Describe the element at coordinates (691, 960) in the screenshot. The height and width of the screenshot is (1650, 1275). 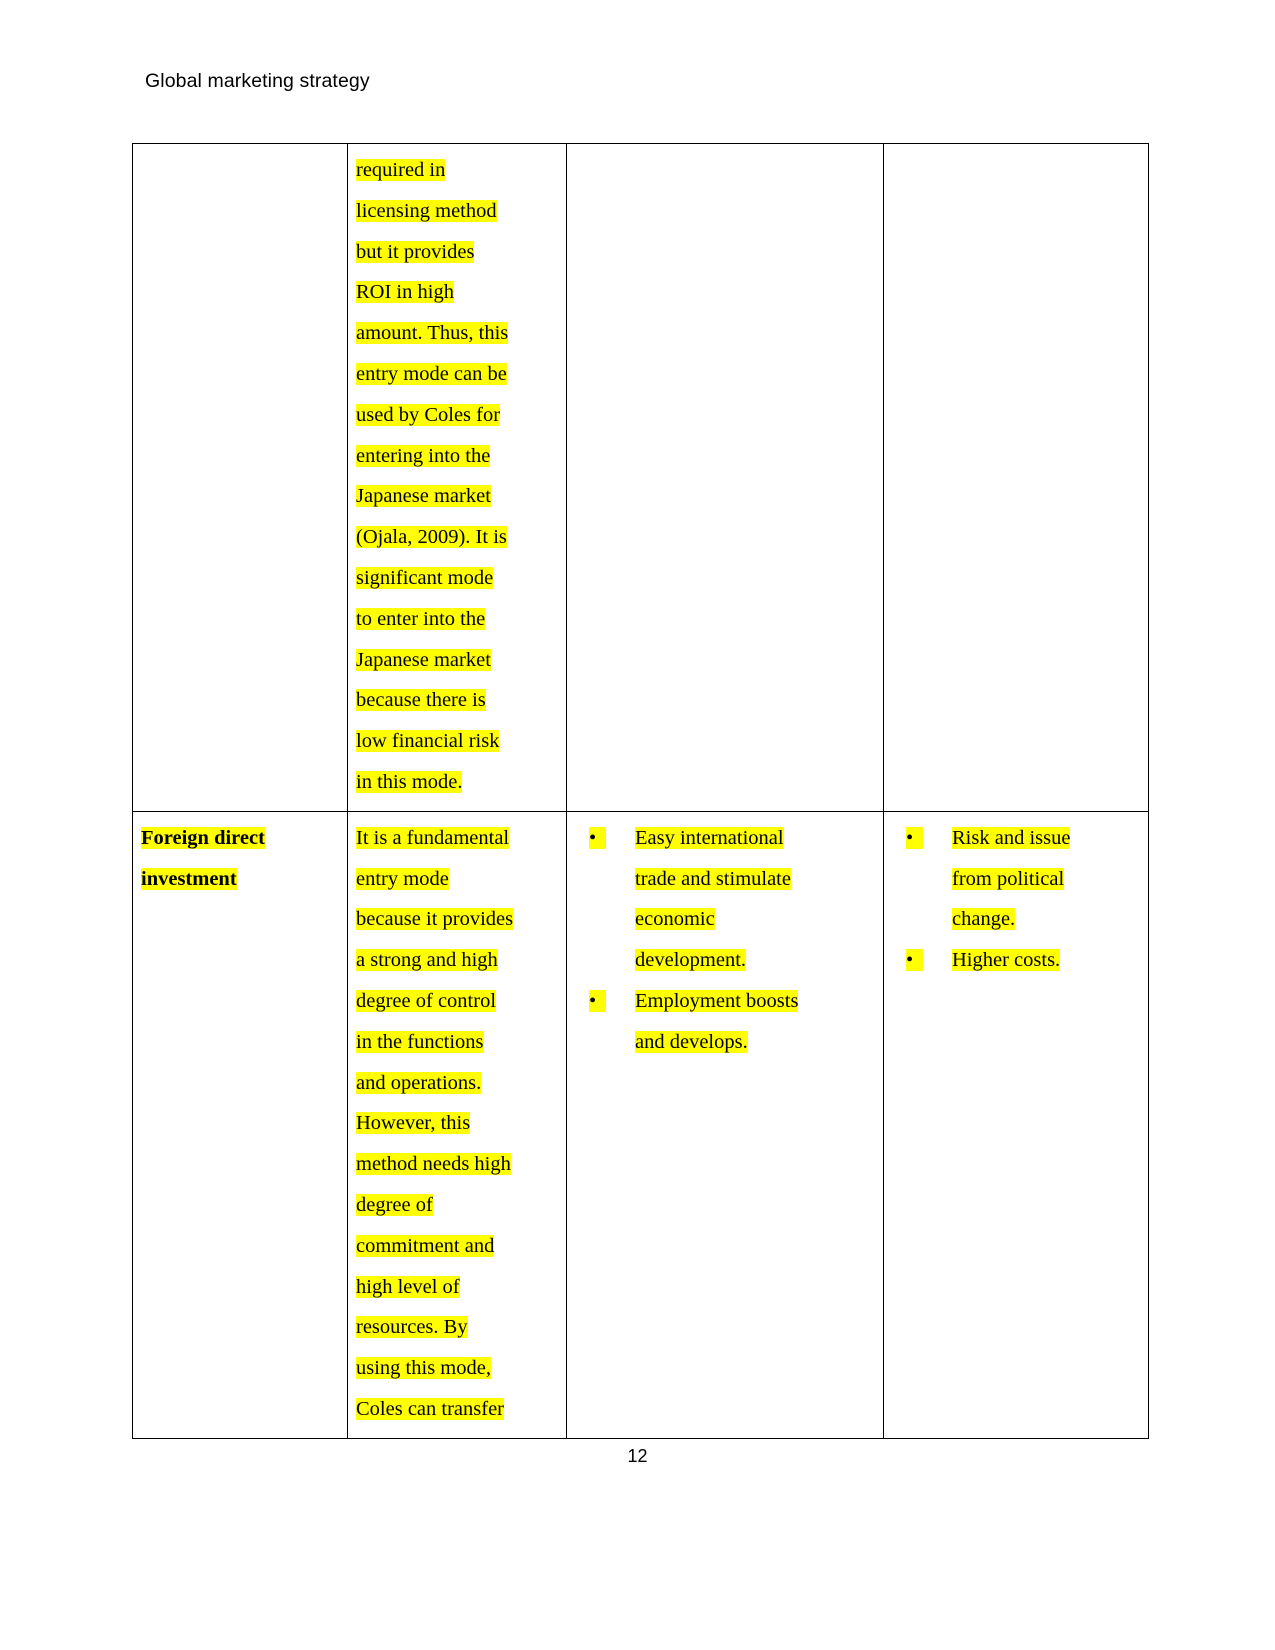
I see `text-line: development.` at that location.